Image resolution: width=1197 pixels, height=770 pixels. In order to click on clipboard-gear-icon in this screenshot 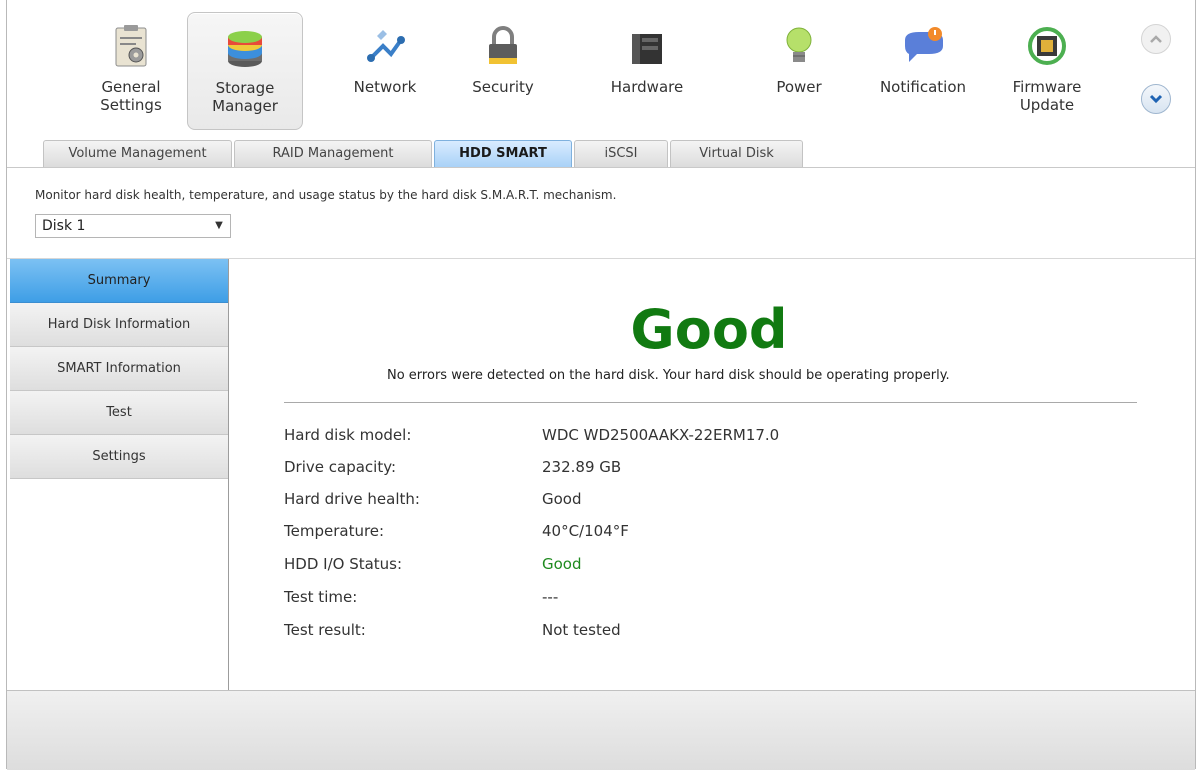, I will do `click(131, 46)`.